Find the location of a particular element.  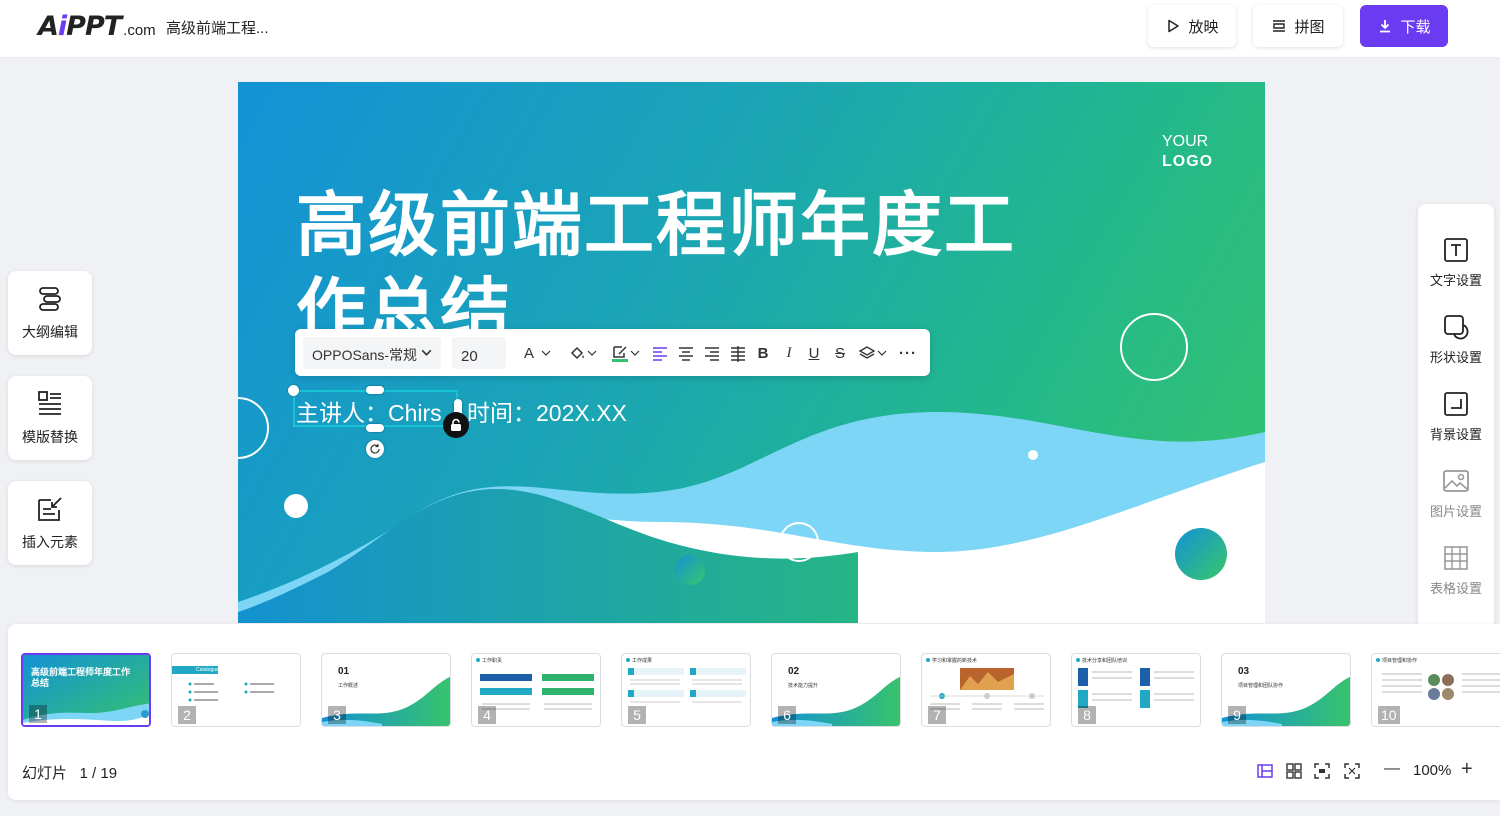

align-left-button is located at coordinates (660, 353).